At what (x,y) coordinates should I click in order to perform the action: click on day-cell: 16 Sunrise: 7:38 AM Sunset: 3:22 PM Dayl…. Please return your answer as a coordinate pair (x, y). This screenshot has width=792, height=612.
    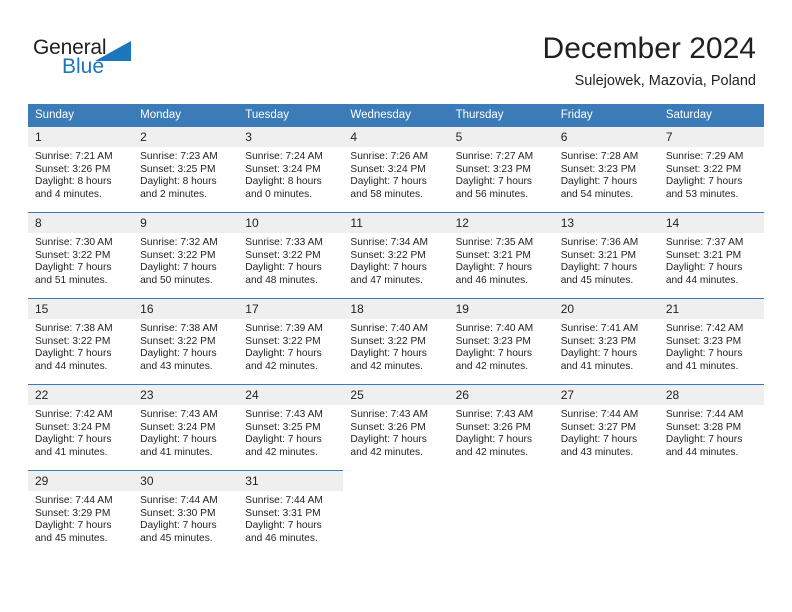
    Looking at the image, I should click on (186, 341).